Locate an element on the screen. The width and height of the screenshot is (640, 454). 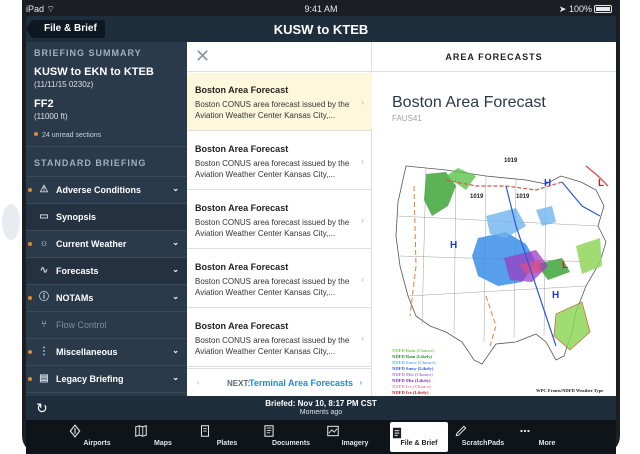
battery-status: ➤ 100% is located at coordinates (585, 9).